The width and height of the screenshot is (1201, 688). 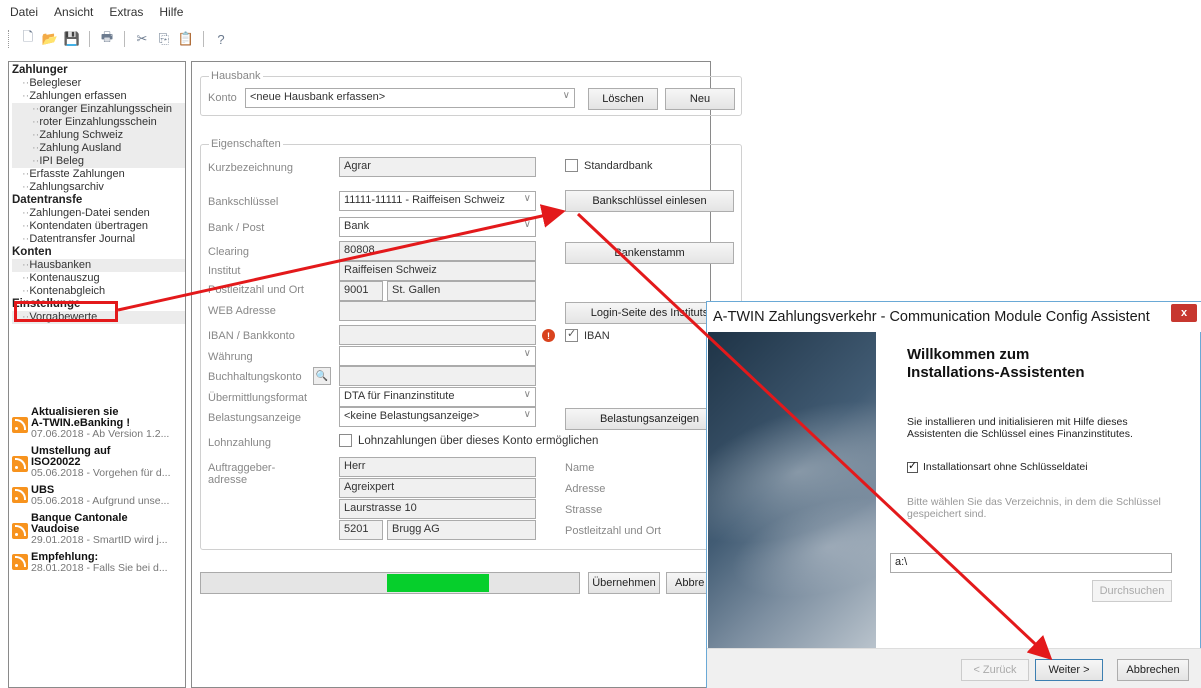 What do you see at coordinates (700, 99) in the screenshot?
I see `neu-button: Neu` at bounding box center [700, 99].